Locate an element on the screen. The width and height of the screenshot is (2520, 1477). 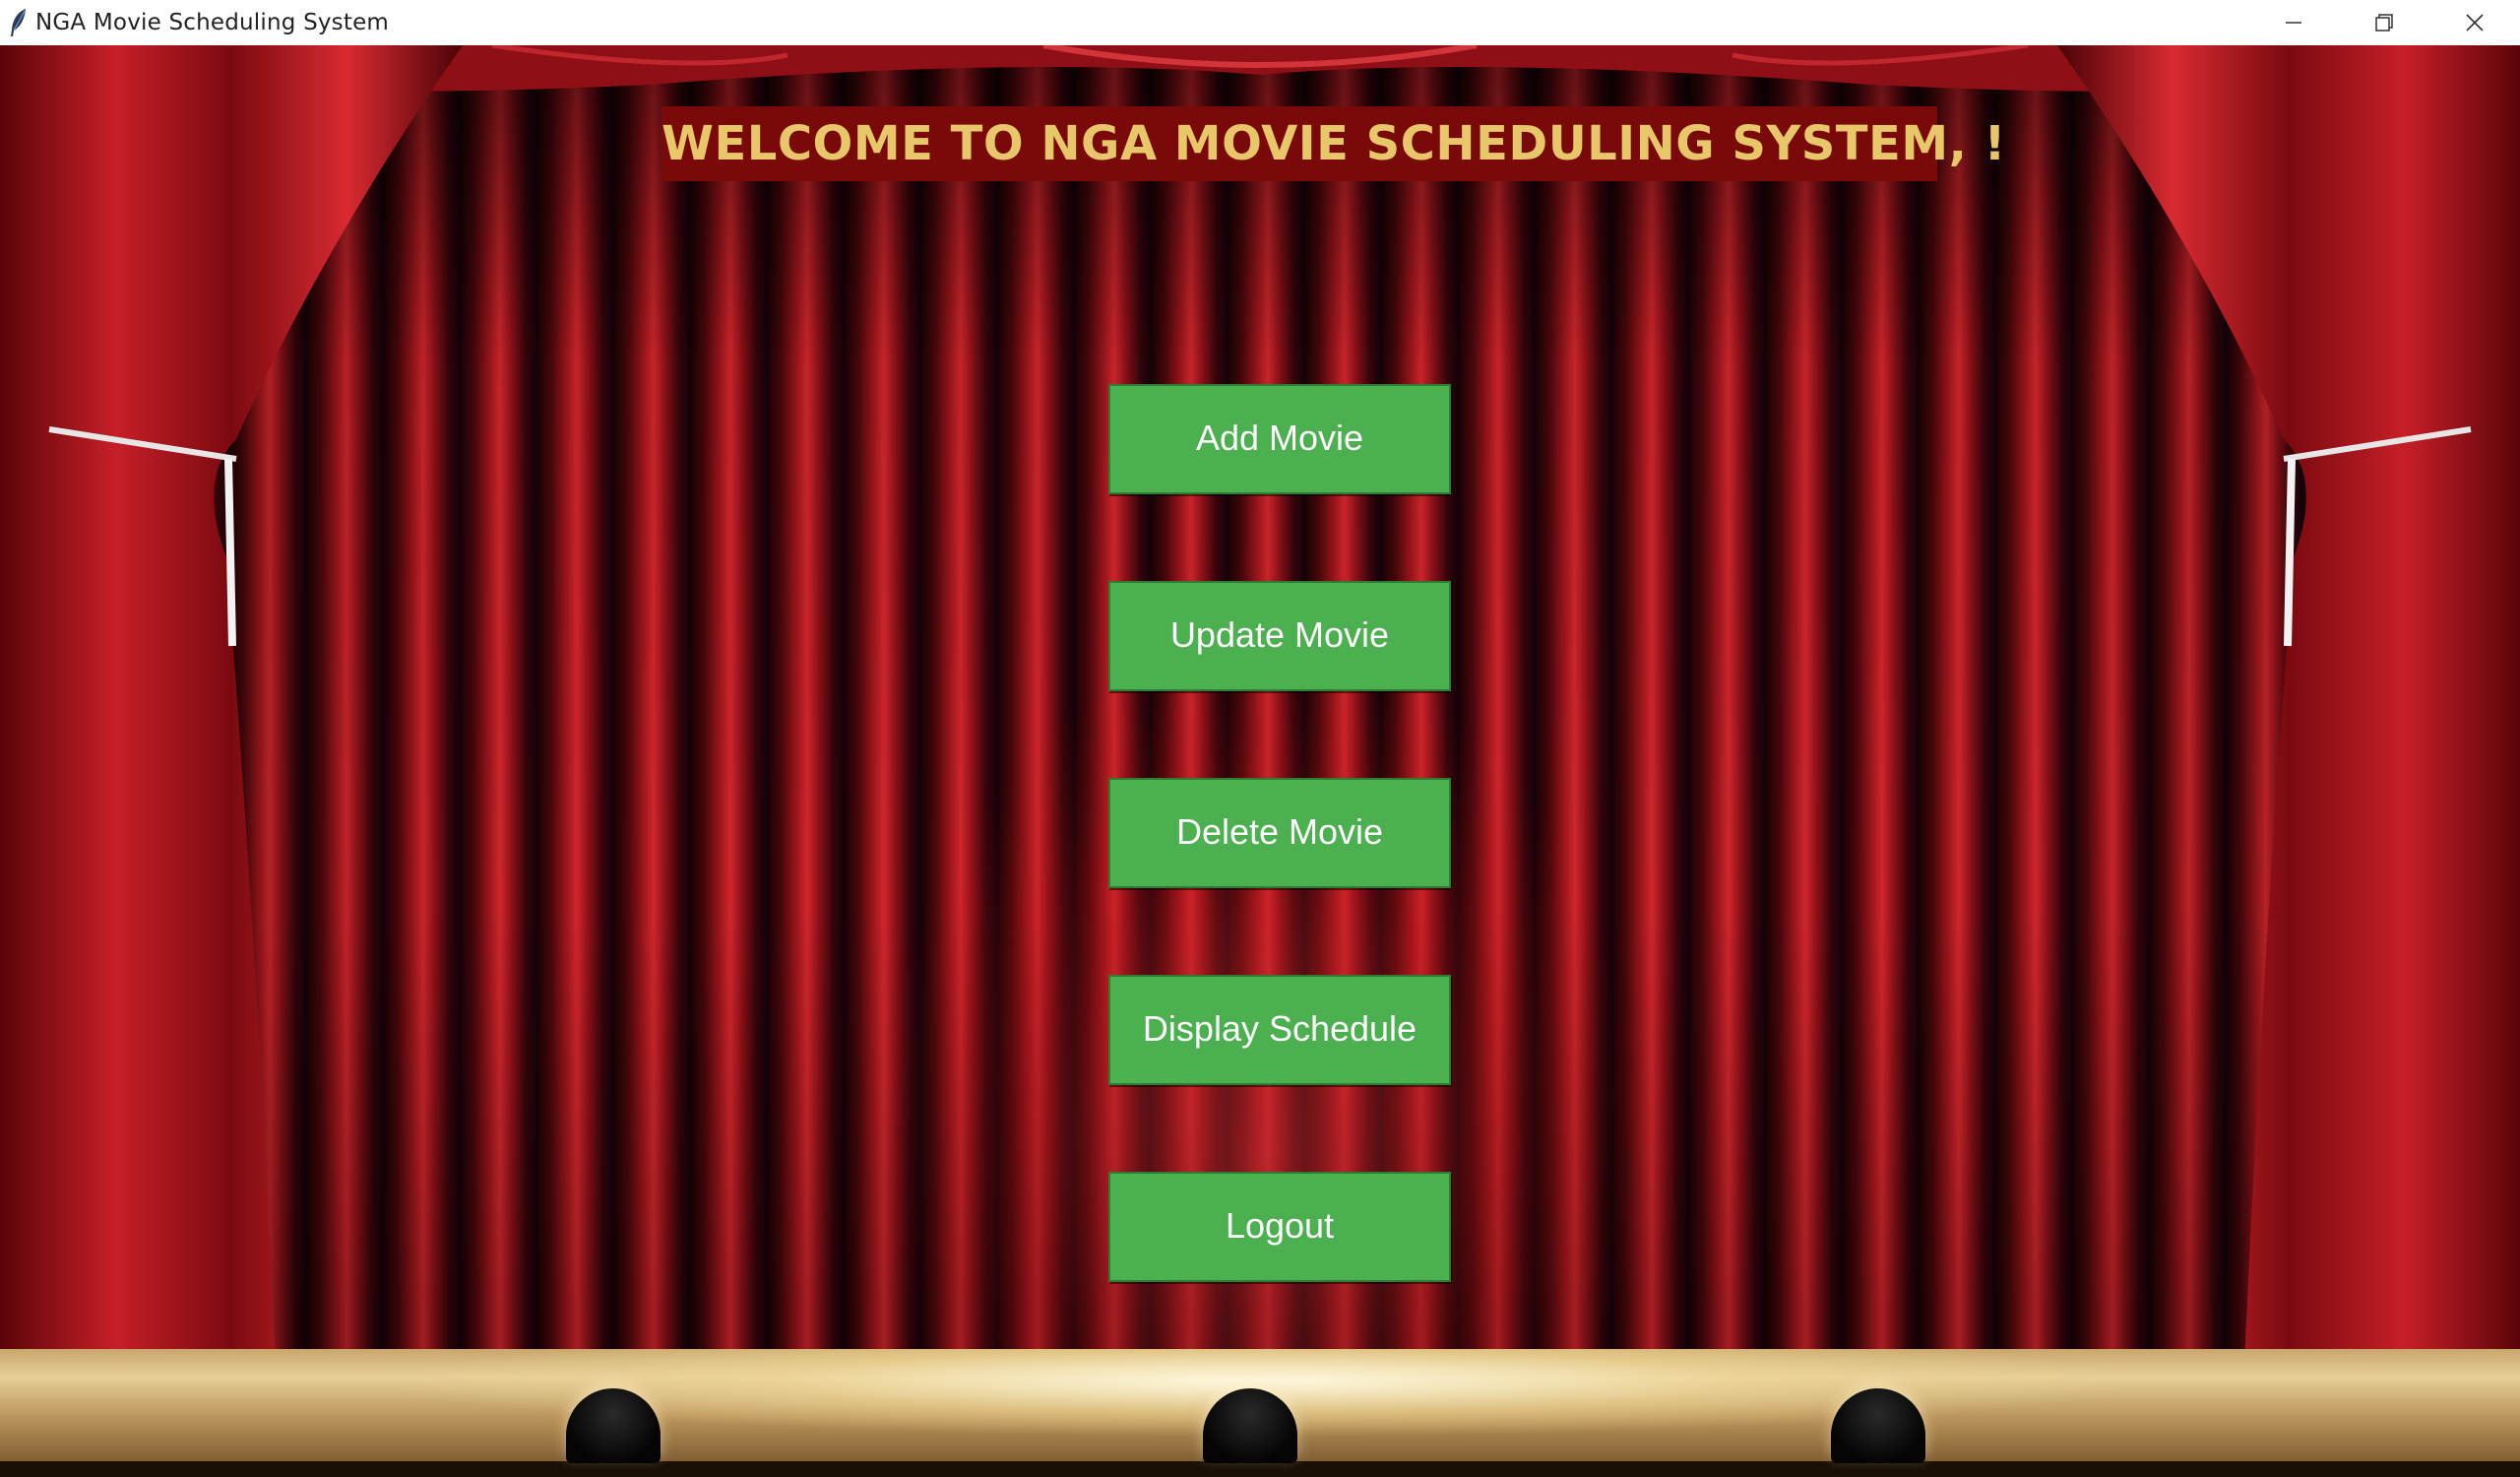
stage-floor is located at coordinates (1260, 1413).